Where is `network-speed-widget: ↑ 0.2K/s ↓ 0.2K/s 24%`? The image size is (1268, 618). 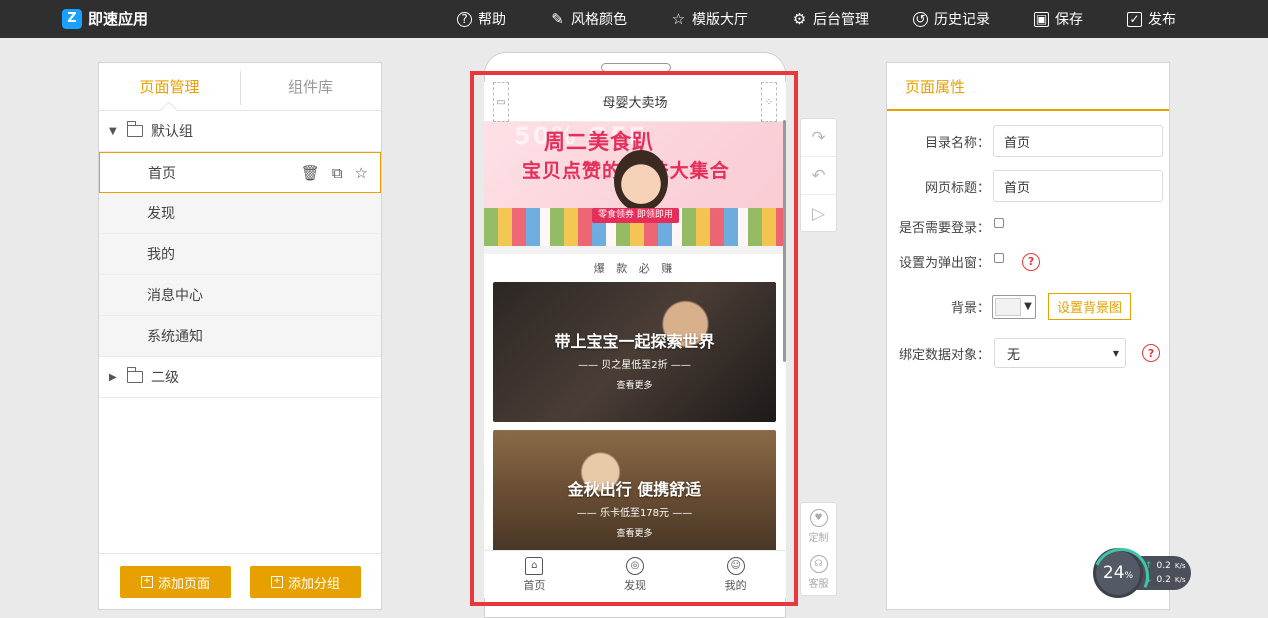 network-speed-widget: ↑ 0.2K/s ↓ 0.2K/s 24% is located at coordinates (1143, 573).